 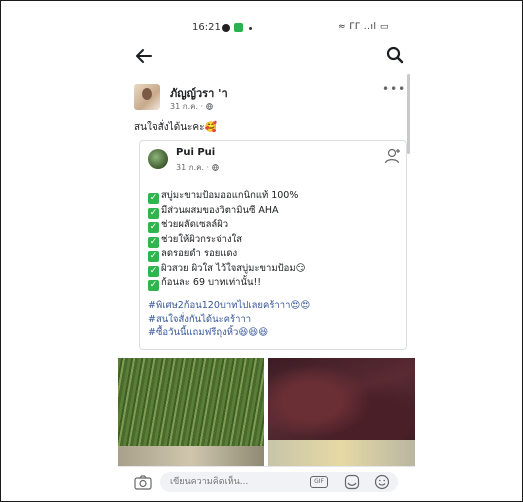 I want to click on search-icon, so click(x=395, y=55).